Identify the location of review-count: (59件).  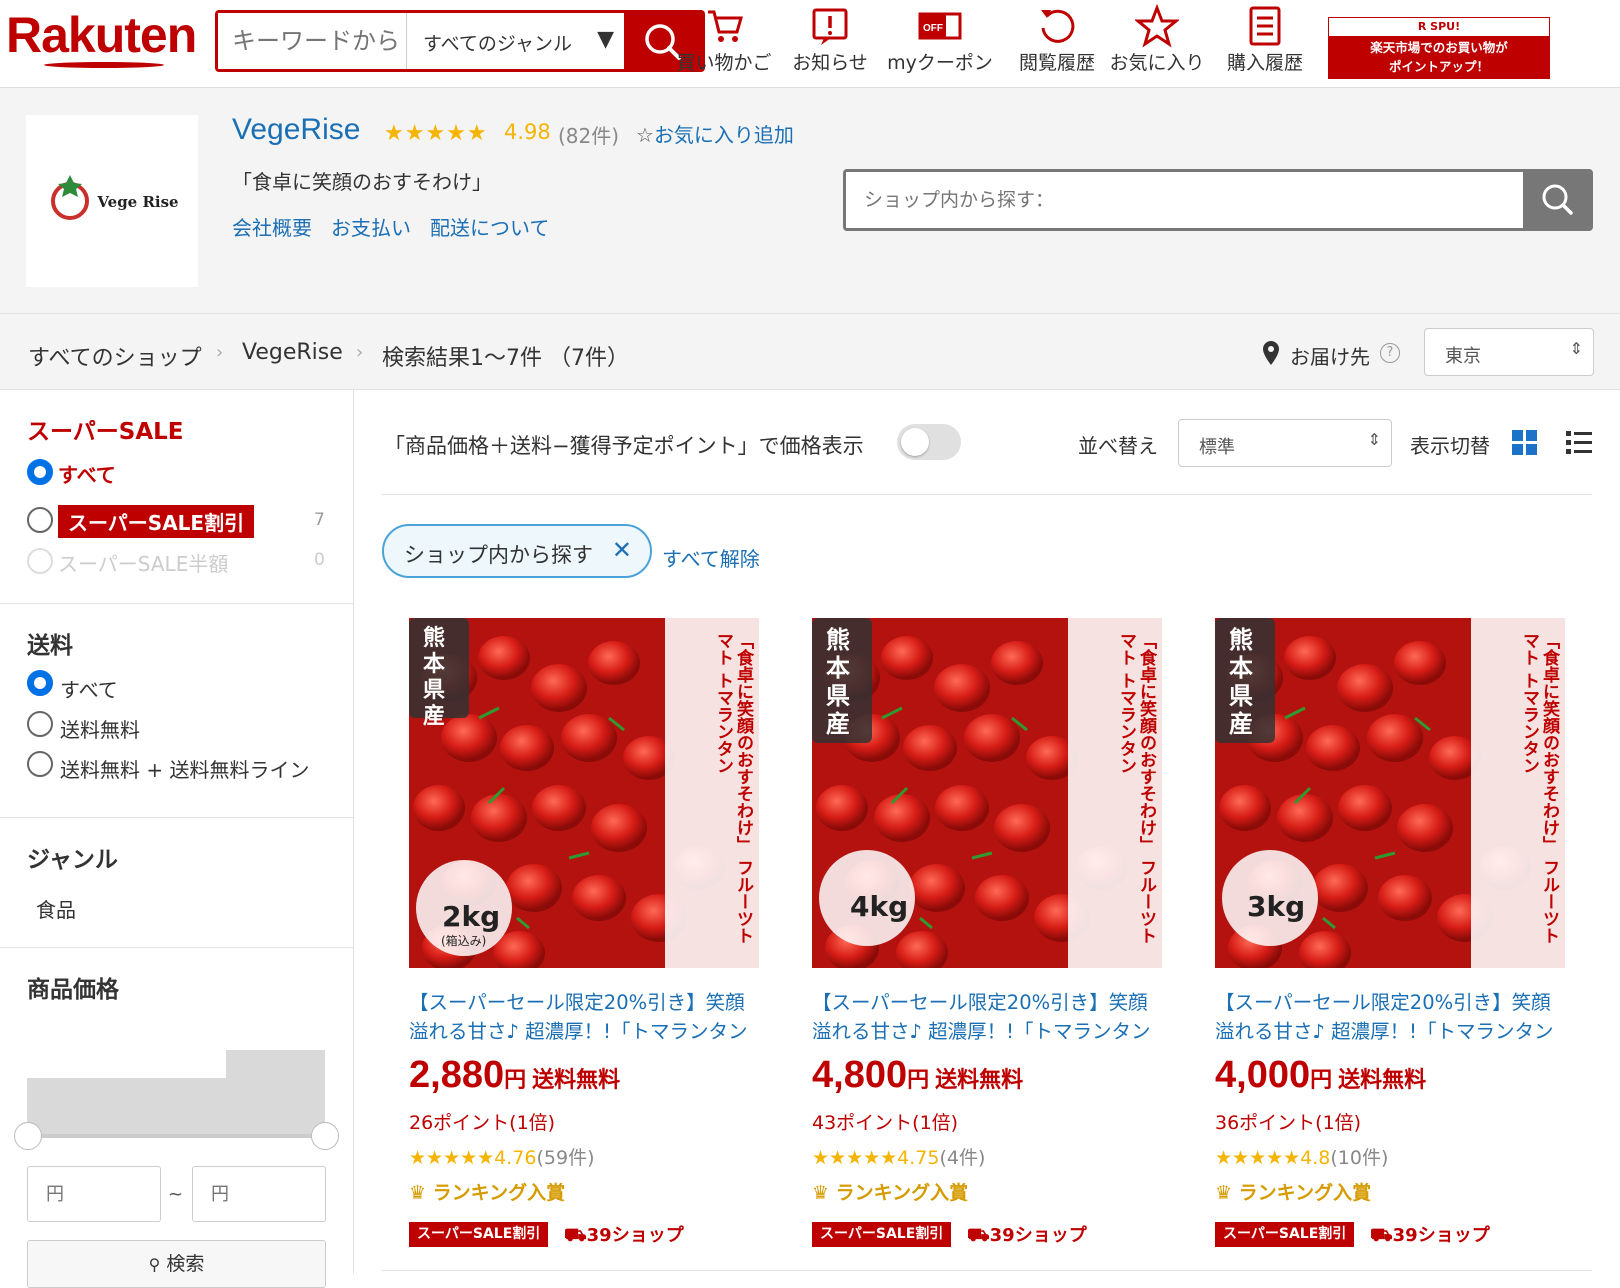
(565, 1158).